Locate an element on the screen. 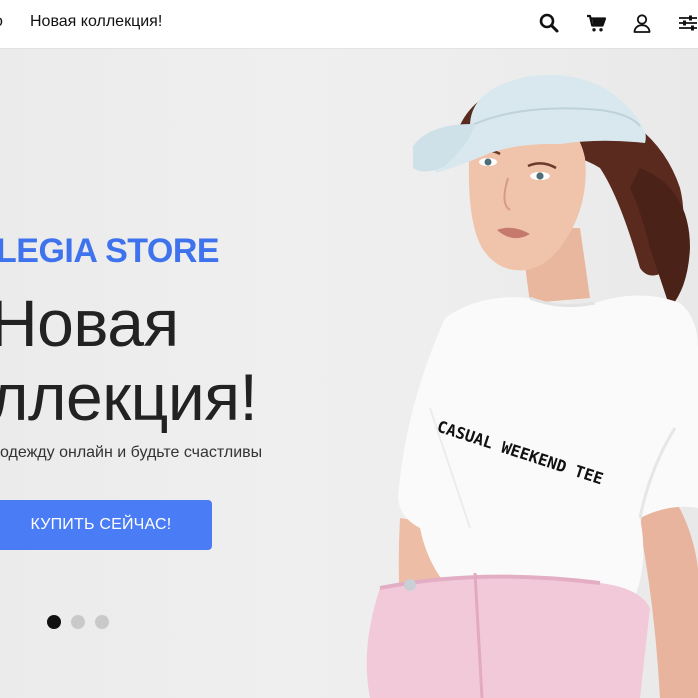  hero-subtitle: одежду онлайн и будьте счастливы is located at coordinates (131, 452).